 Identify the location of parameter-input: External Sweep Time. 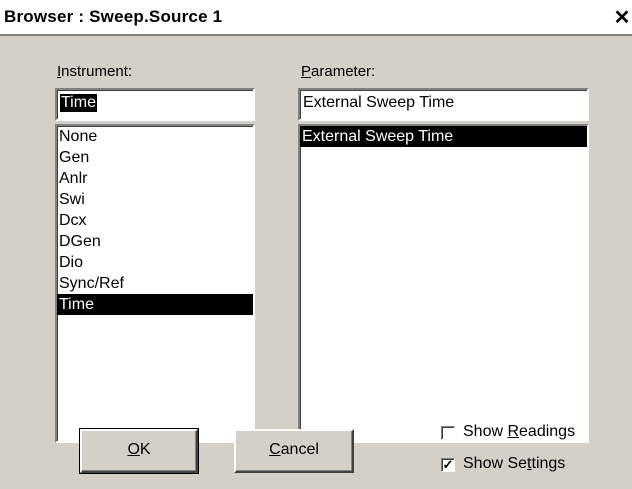
(443, 104).